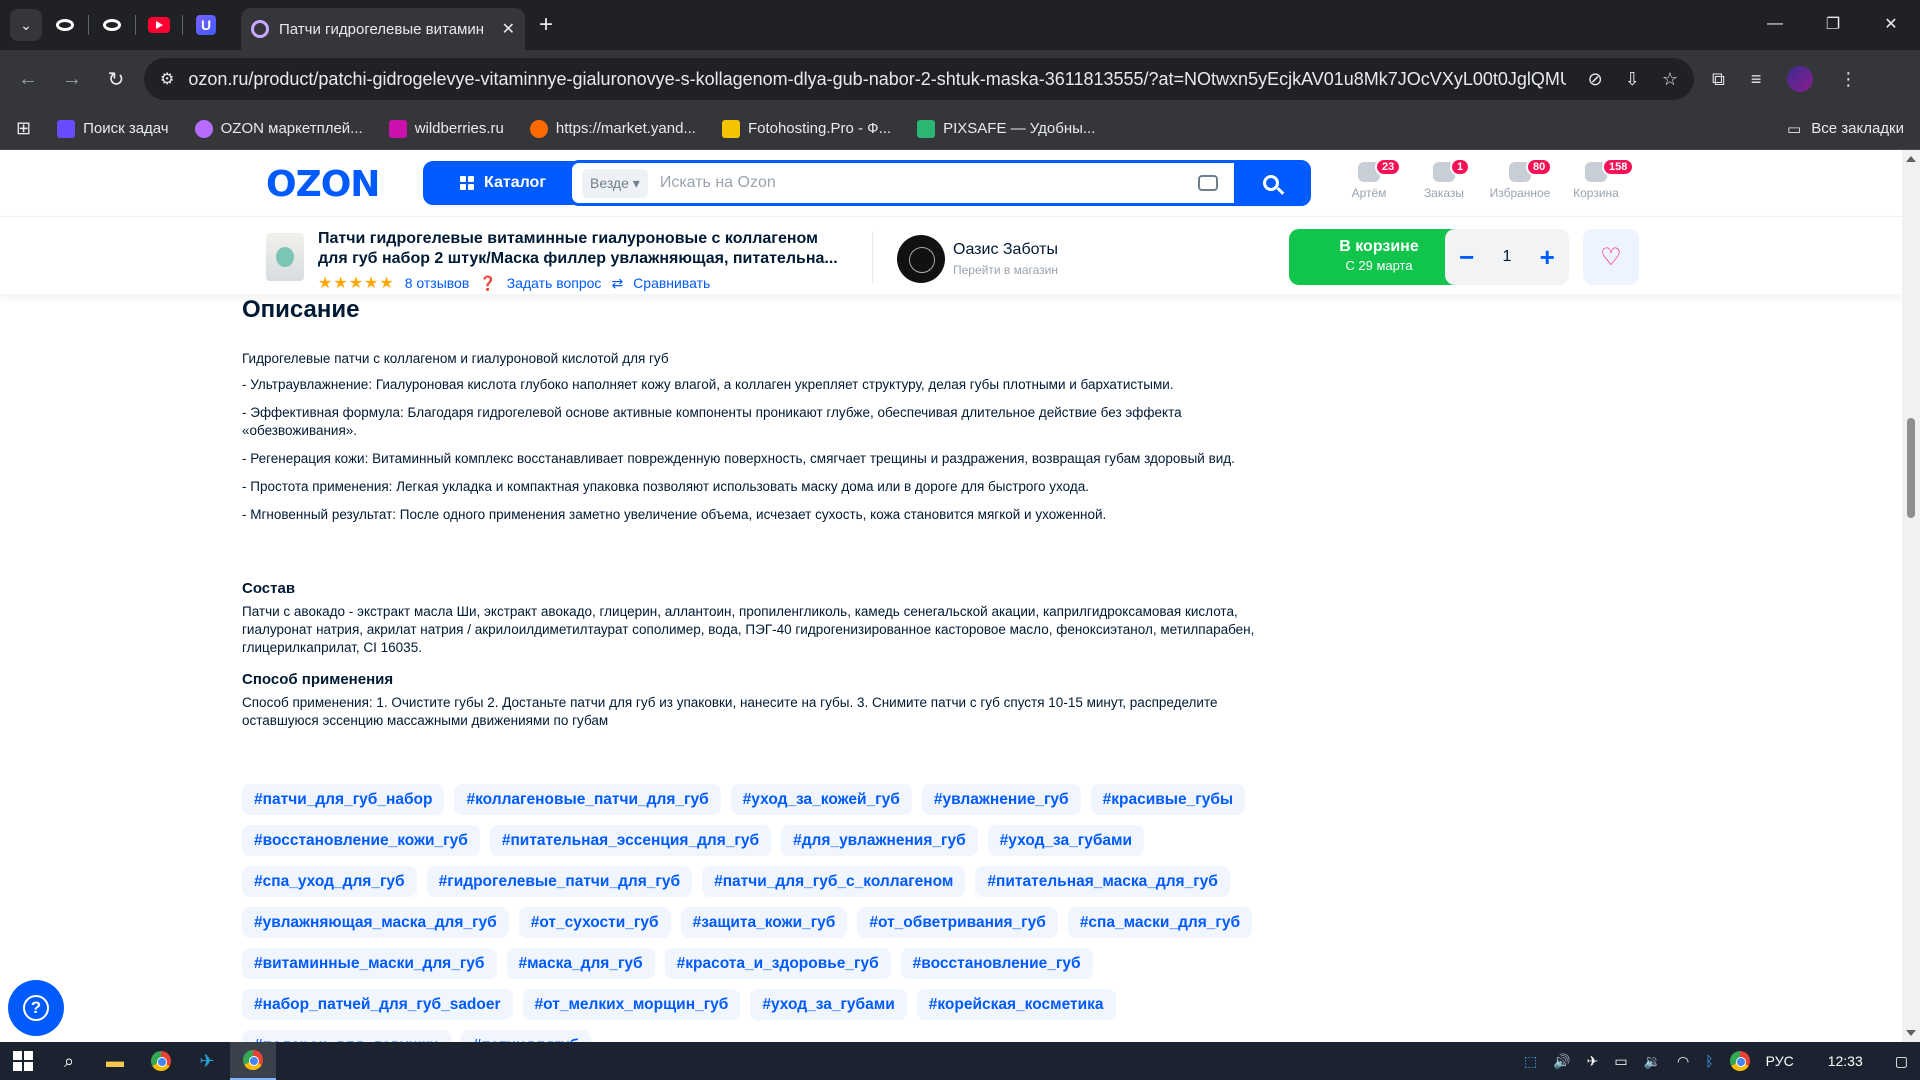 The width and height of the screenshot is (1920, 1080). I want to click on hashtag-link: #для_увлажнения_губ, so click(879, 840).